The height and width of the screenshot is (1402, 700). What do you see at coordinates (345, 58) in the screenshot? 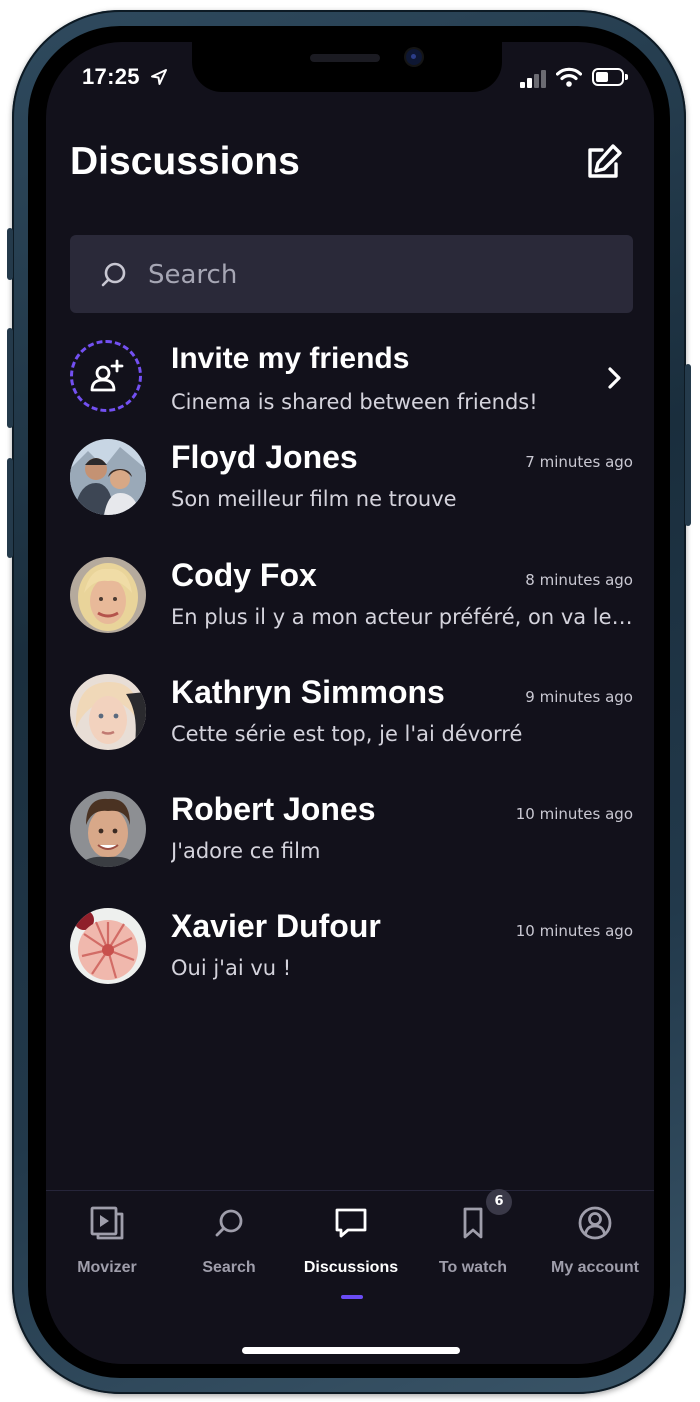
I see `earpiece-speaker` at bounding box center [345, 58].